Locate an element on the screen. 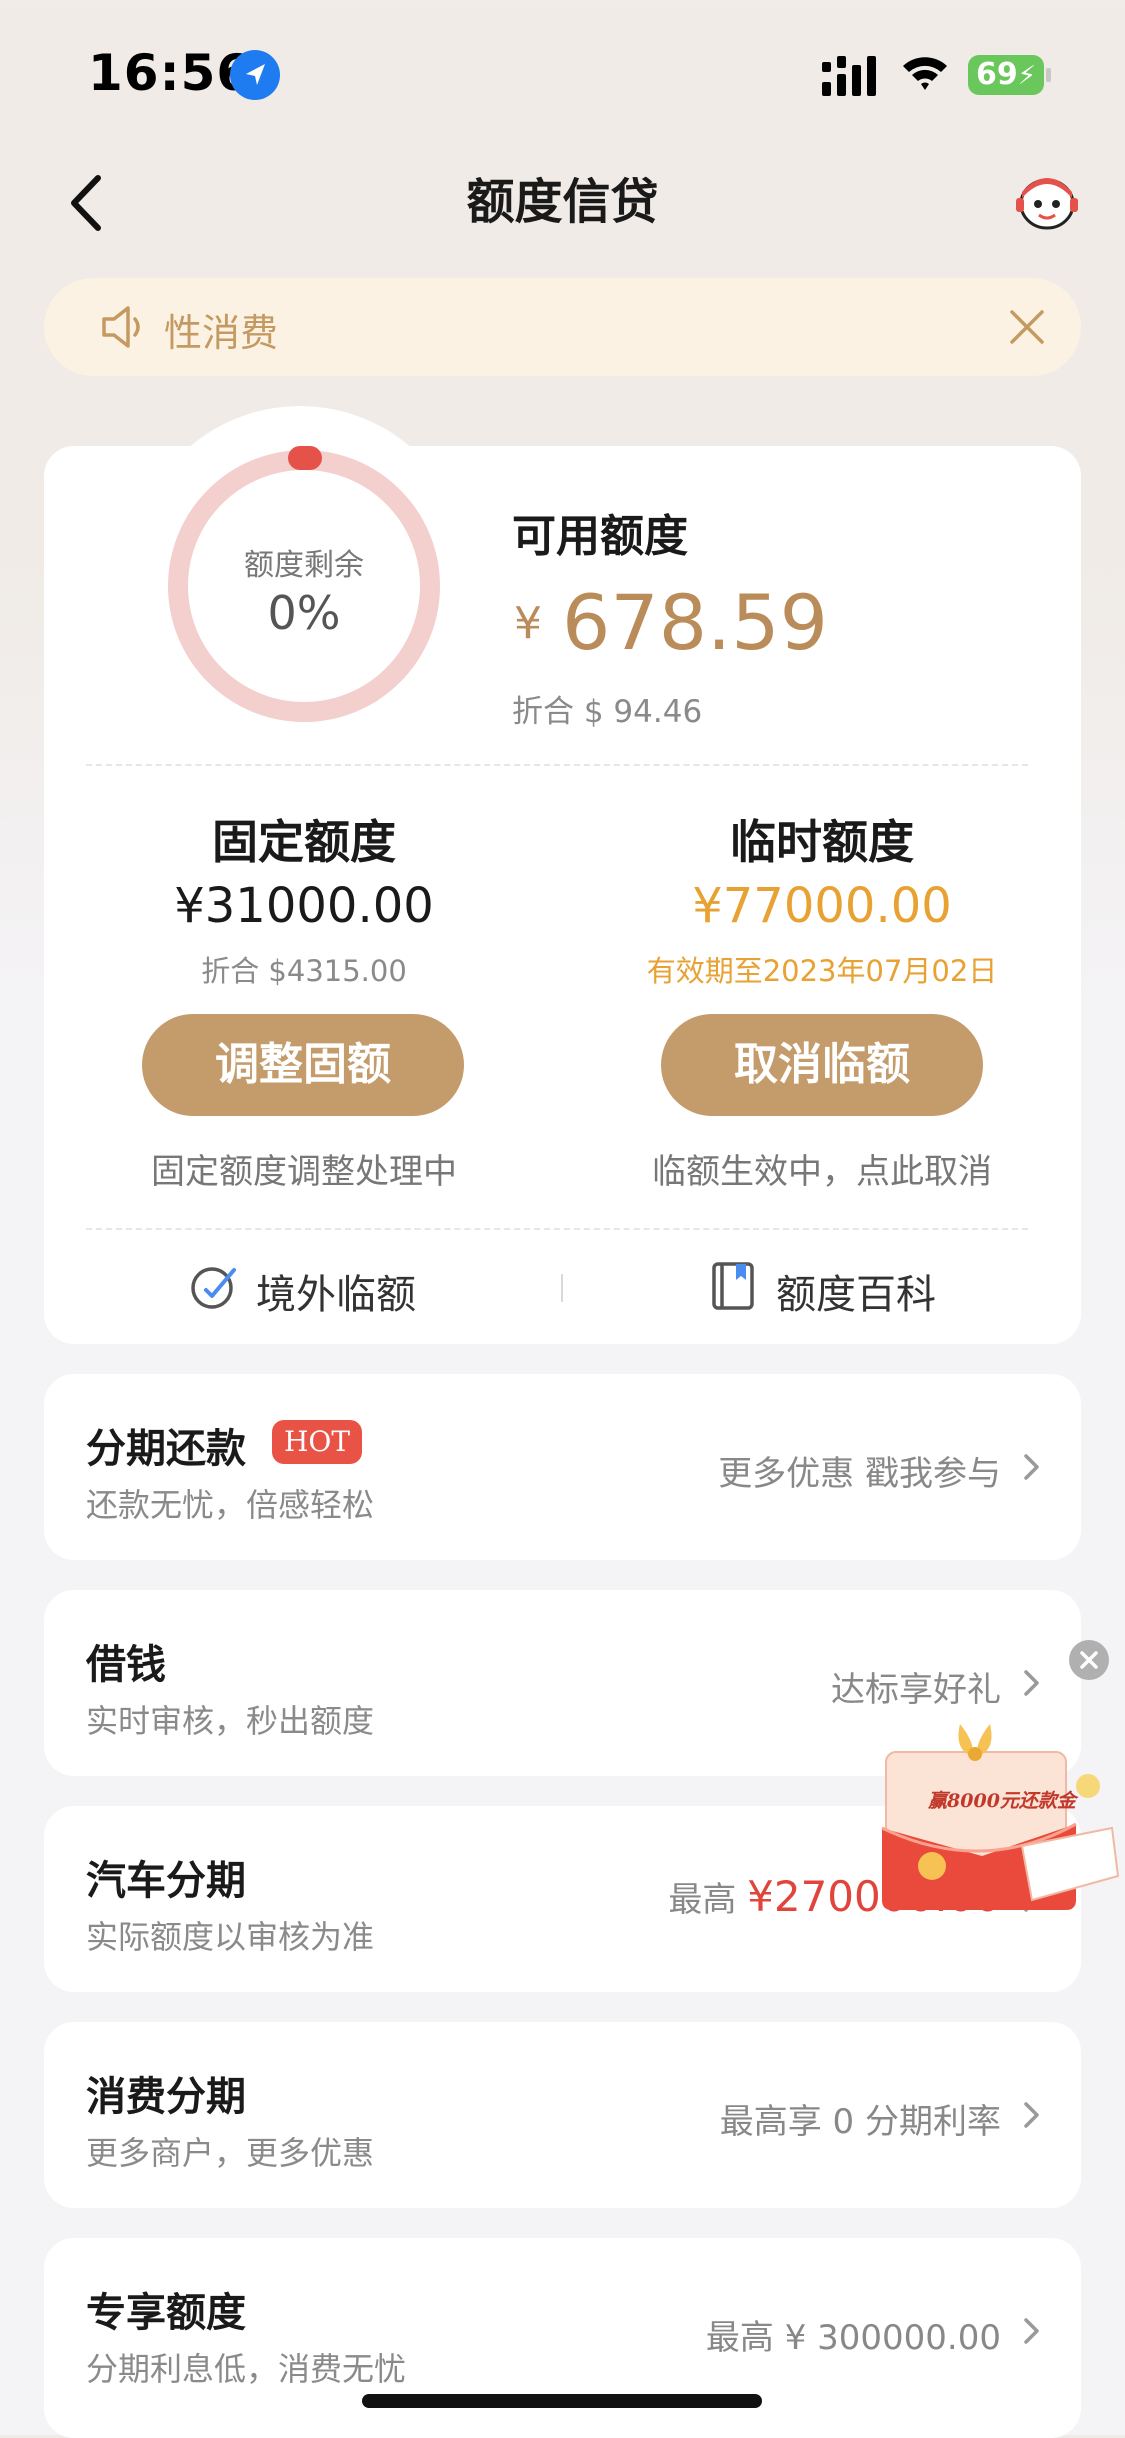  available-quota-converted: 折合 $ 94.46 is located at coordinates (607, 712).